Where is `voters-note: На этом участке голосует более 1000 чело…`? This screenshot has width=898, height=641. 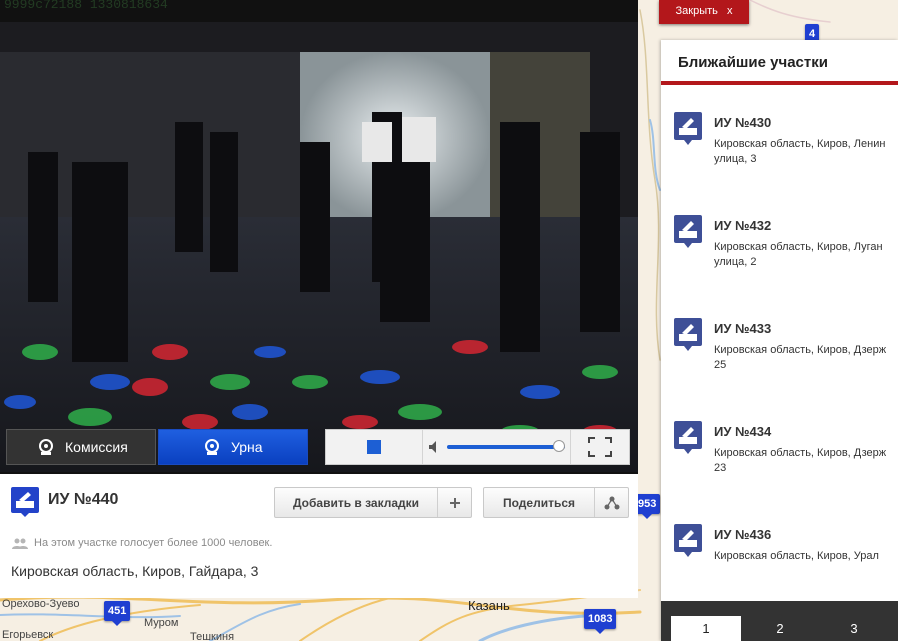 voters-note: На этом участке голосует более 1000 чело… is located at coordinates (142, 543).